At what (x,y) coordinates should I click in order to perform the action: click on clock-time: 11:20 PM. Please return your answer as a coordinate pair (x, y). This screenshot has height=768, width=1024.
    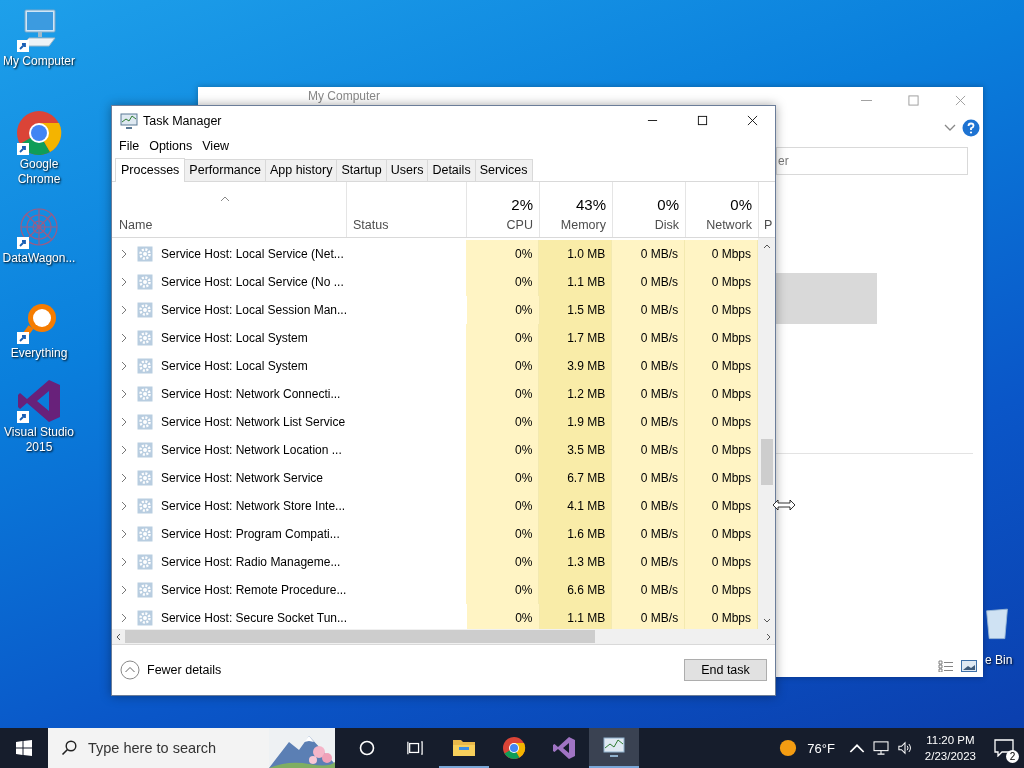
    Looking at the image, I should click on (950, 740).